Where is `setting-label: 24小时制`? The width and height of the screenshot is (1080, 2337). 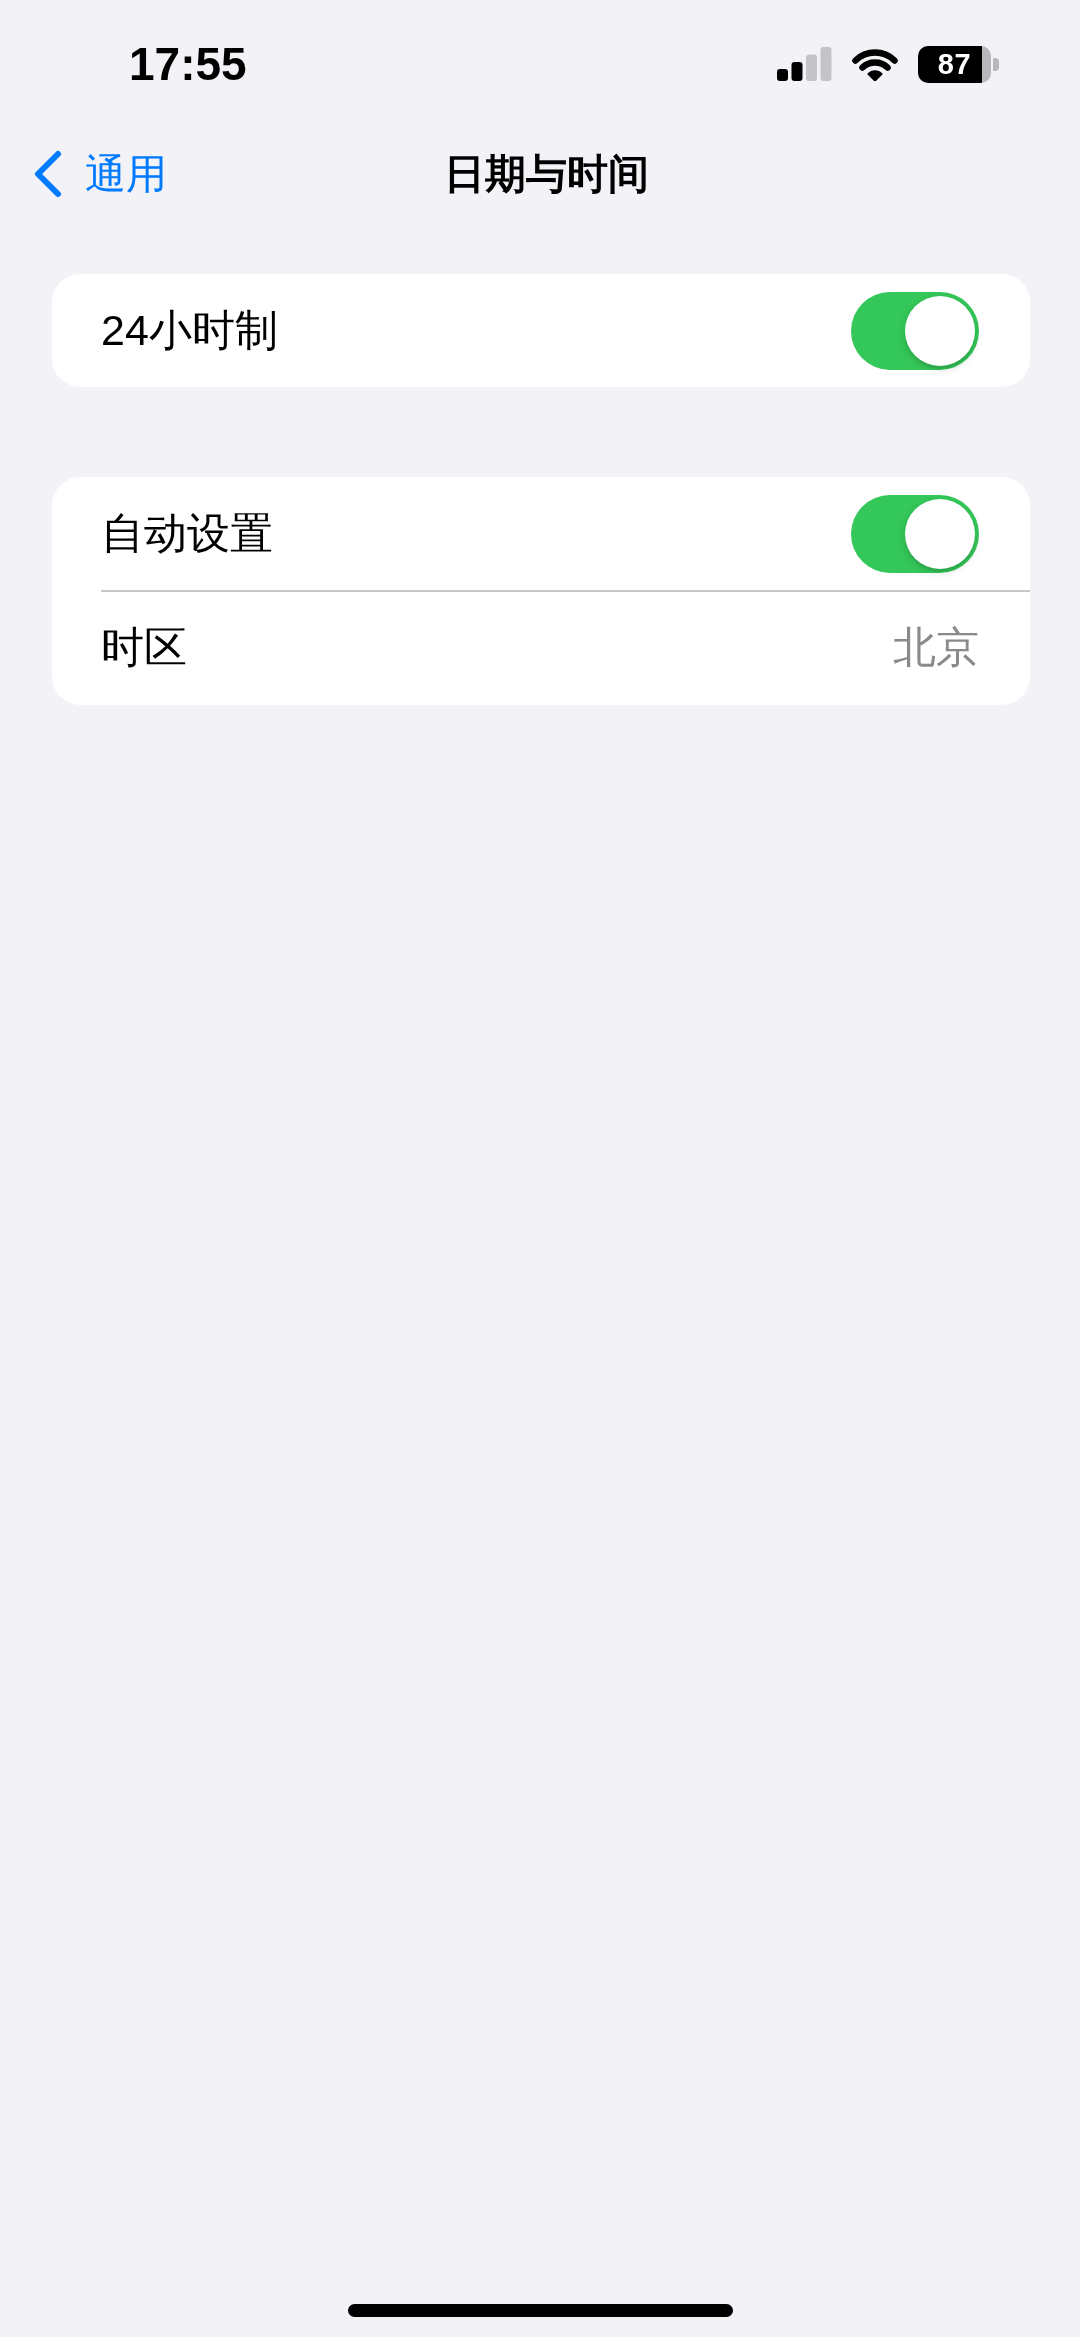 setting-label: 24小时制 is located at coordinates (189, 330).